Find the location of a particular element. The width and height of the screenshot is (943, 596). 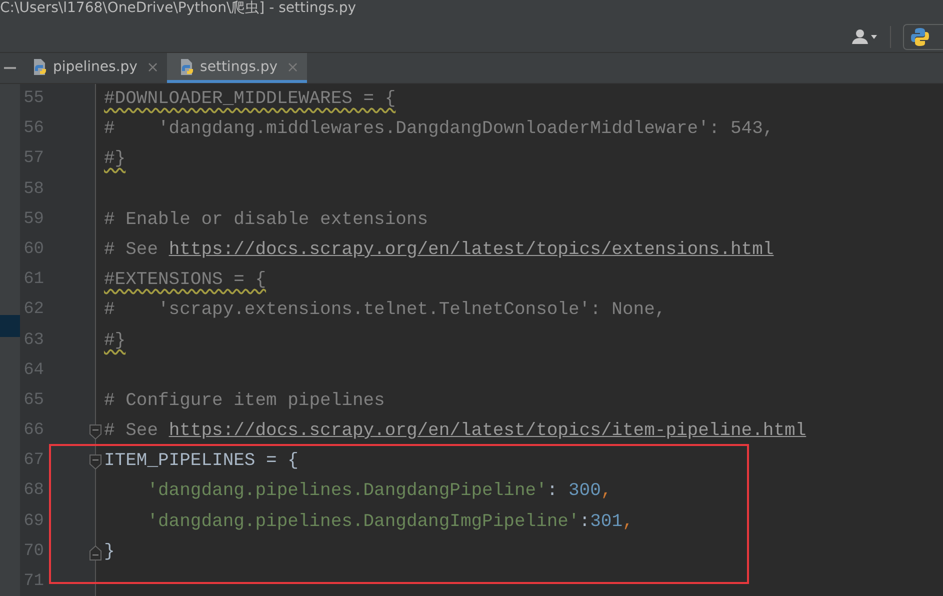

code-line: 'dangdang.pipelines.DangdangPipeline': 300, is located at coordinates (379, 492).